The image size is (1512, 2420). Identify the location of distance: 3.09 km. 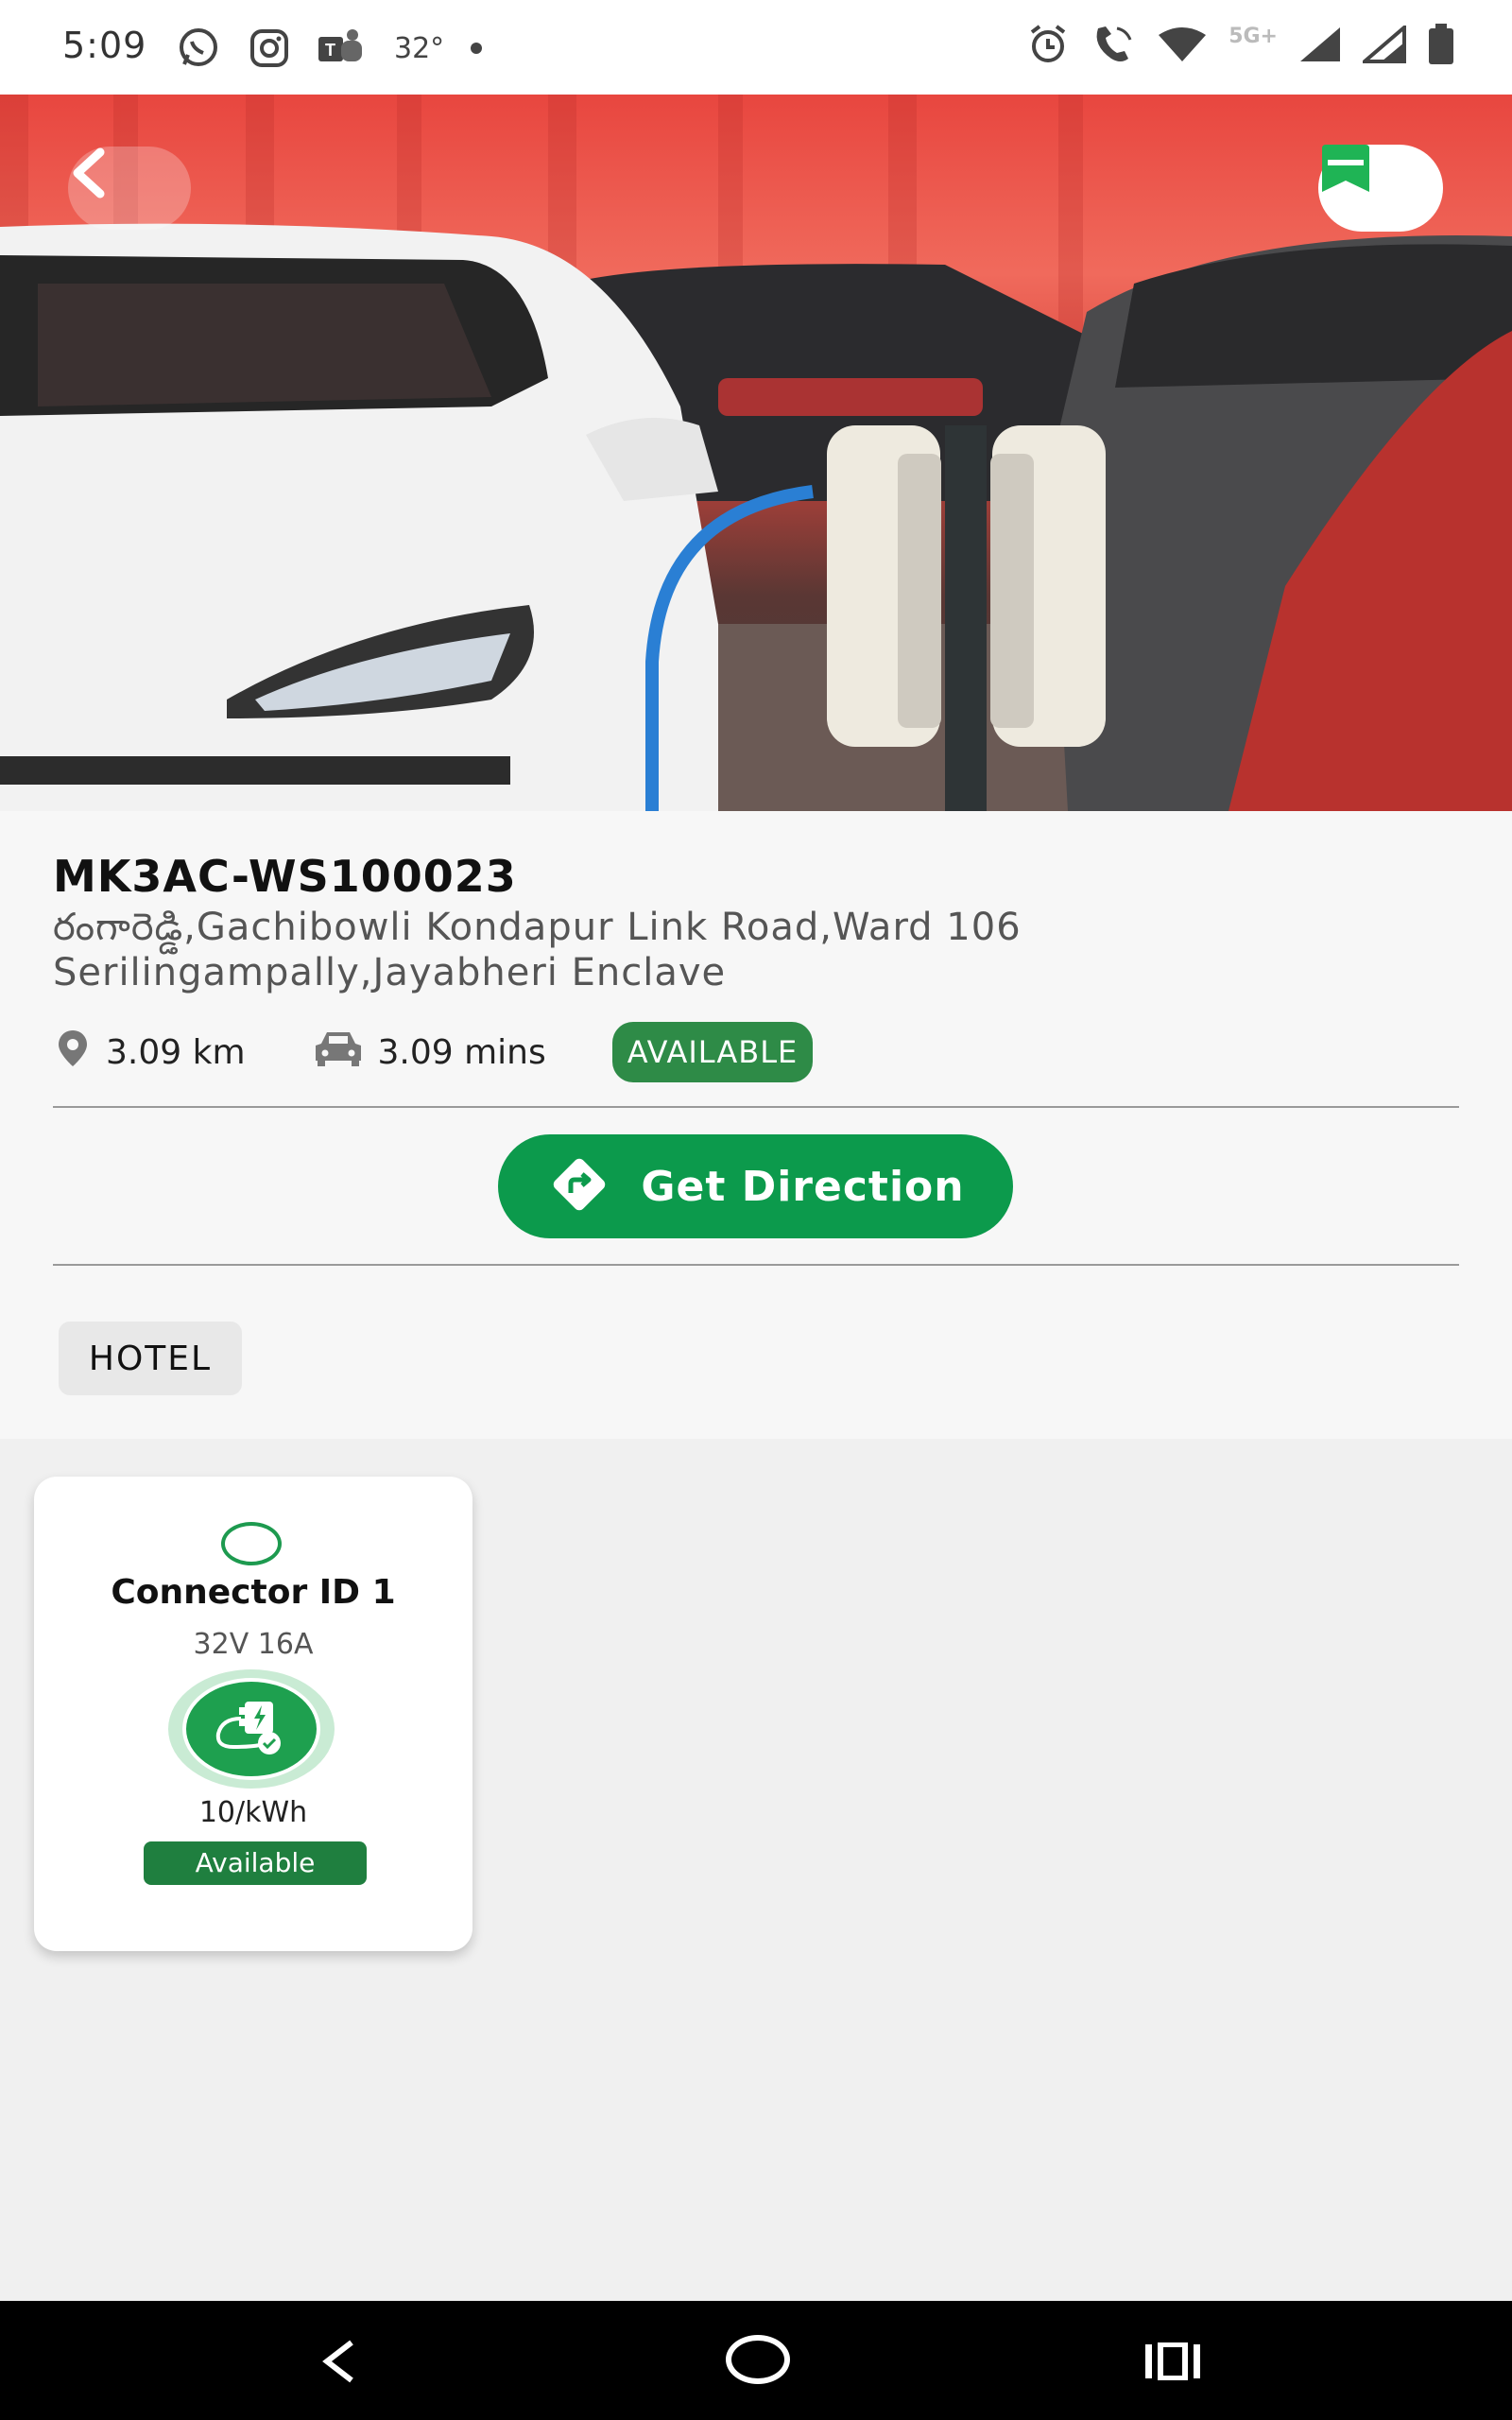
(149, 1053).